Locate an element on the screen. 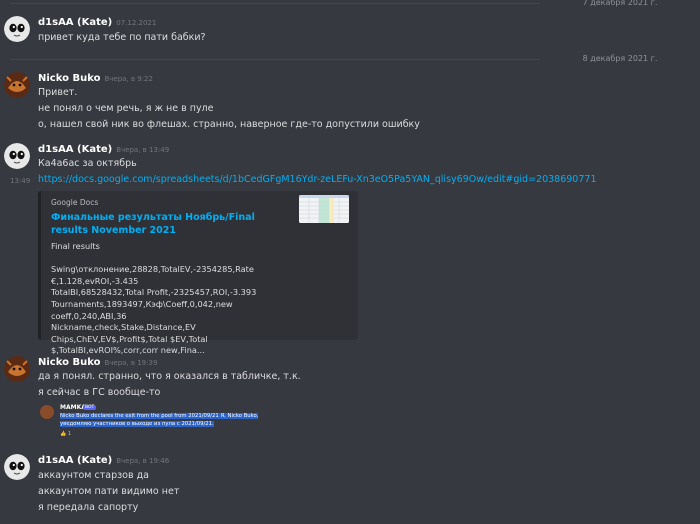  message-text: Ка4а6ас за октябрь is located at coordinates (87, 163).